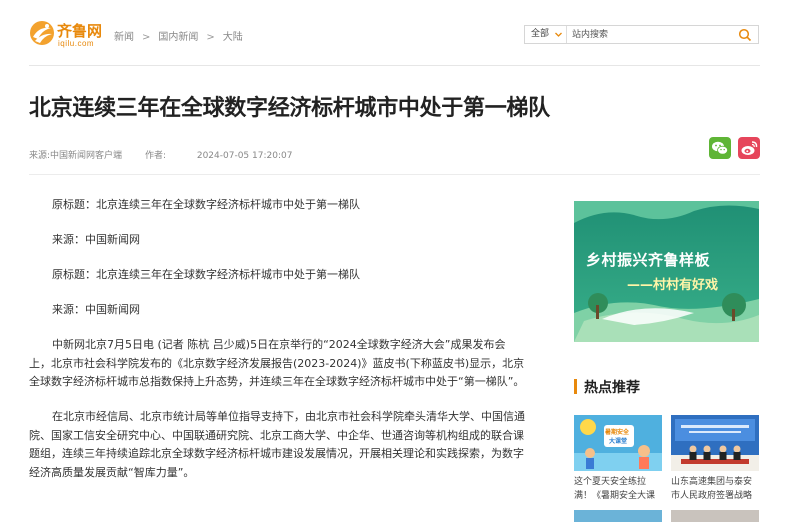 This screenshot has height=522, width=800. I want to click on weibo-icon, so click(749, 148).